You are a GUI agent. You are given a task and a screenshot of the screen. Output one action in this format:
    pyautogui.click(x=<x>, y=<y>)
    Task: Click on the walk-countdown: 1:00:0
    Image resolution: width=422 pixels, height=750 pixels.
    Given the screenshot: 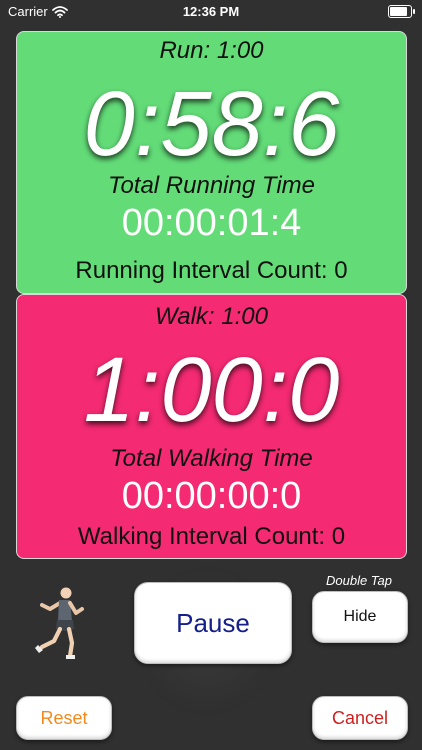 What is the action you would take?
    pyautogui.click(x=211, y=390)
    